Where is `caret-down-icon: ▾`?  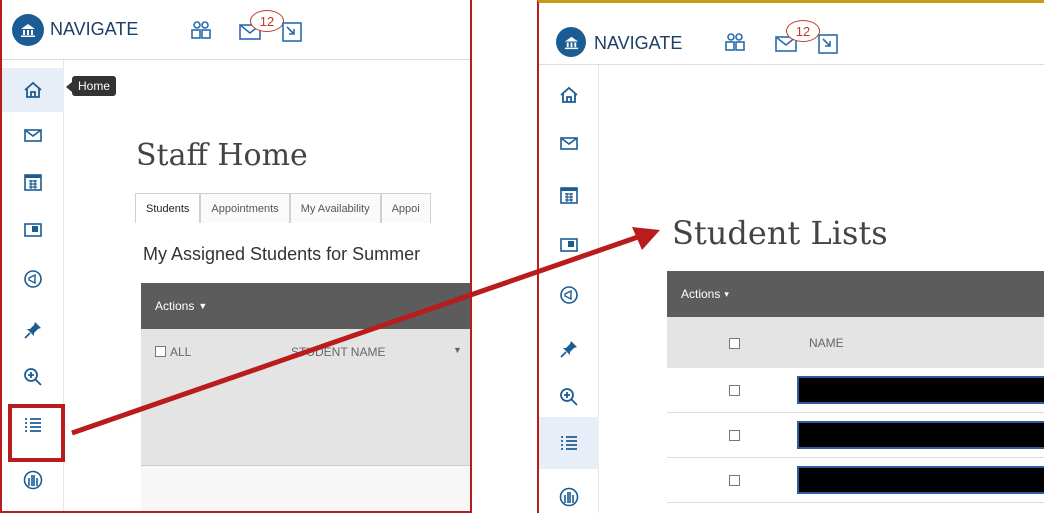 caret-down-icon: ▾ is located at coordinates (726, 294).